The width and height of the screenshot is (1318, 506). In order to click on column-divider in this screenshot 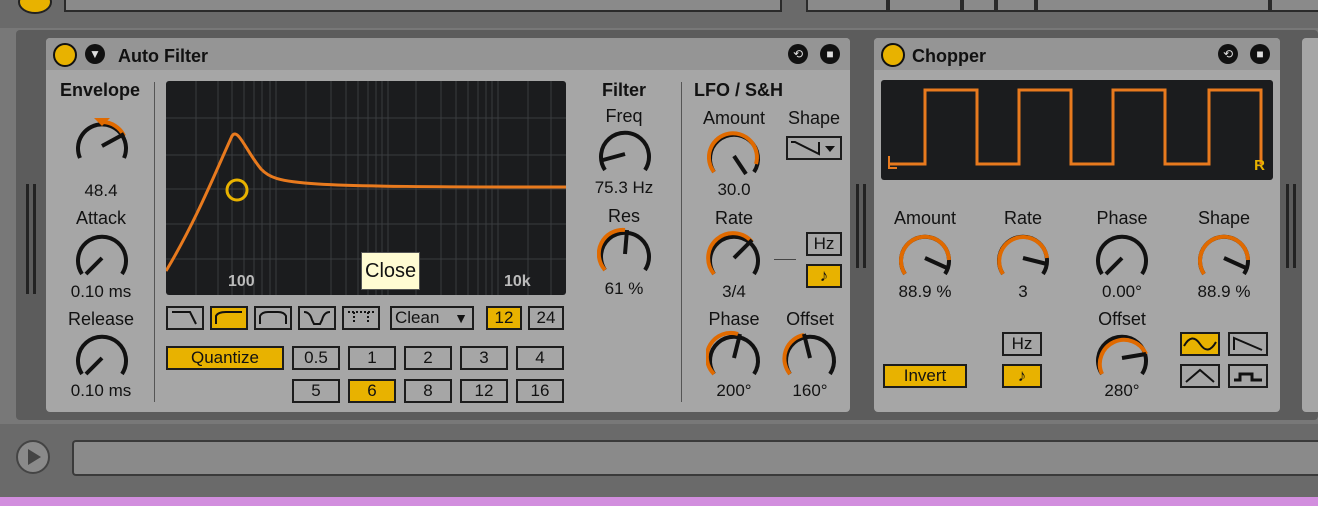, I will do `click(154, 242)`.